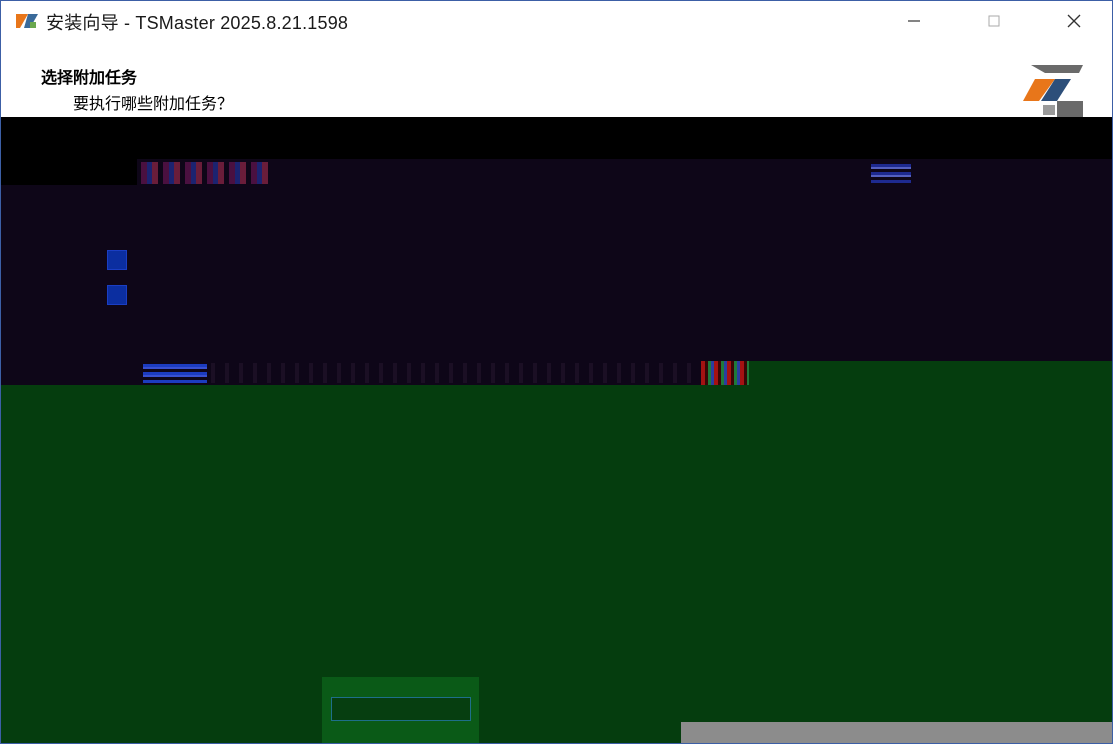 This screenshot has height=744, width=1113. Describe the element at coordinates (69, 172) in the screenshot. I see `panel-strip` at that location.